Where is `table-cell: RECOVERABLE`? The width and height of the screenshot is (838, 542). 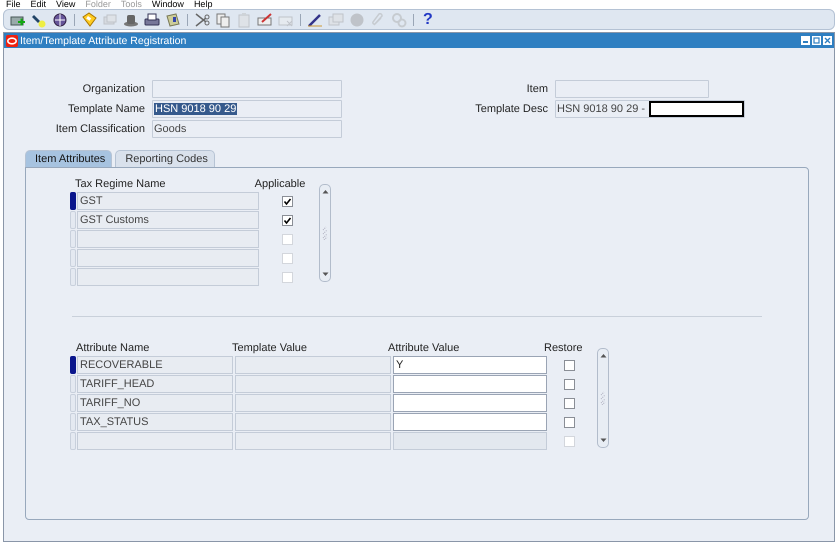
table-cell: RECOVERABLE is located at coordinates (155, 365).